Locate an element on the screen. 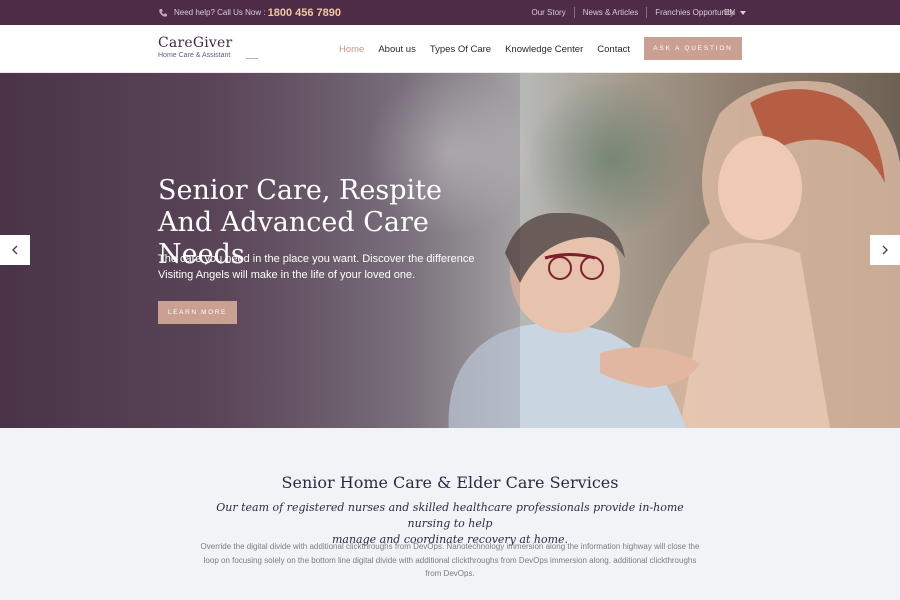 Image resolution: width=900 pixels, height=600 pixels. services-heading: Senior Home Care & Elder Care Services is located at coordinates (450, 482).